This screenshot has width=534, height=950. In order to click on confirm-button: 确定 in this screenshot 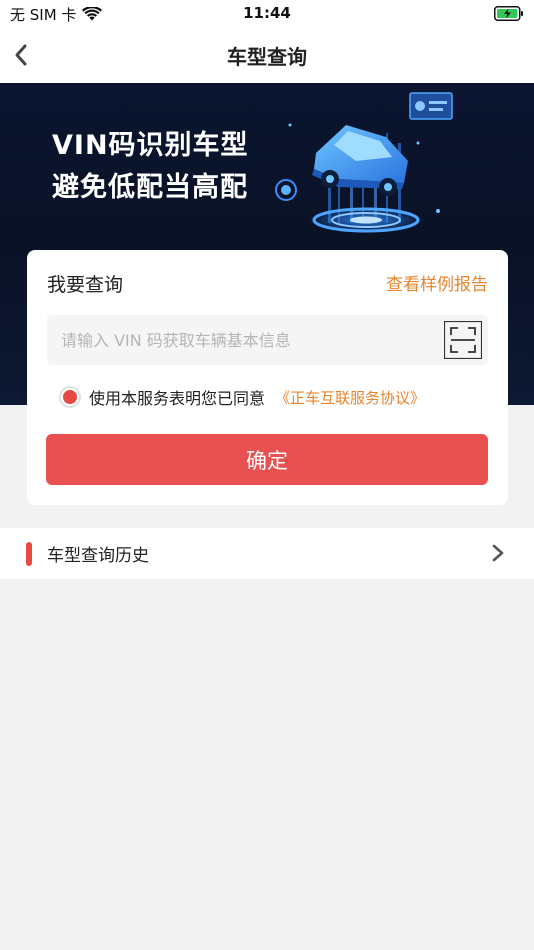, I will do `click(267, 459)`.